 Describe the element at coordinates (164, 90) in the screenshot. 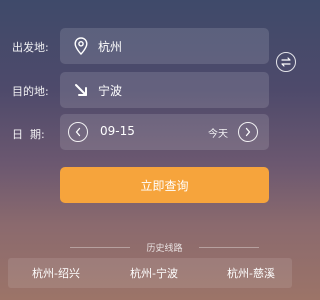

I see `to-field: 宁波` at that location.